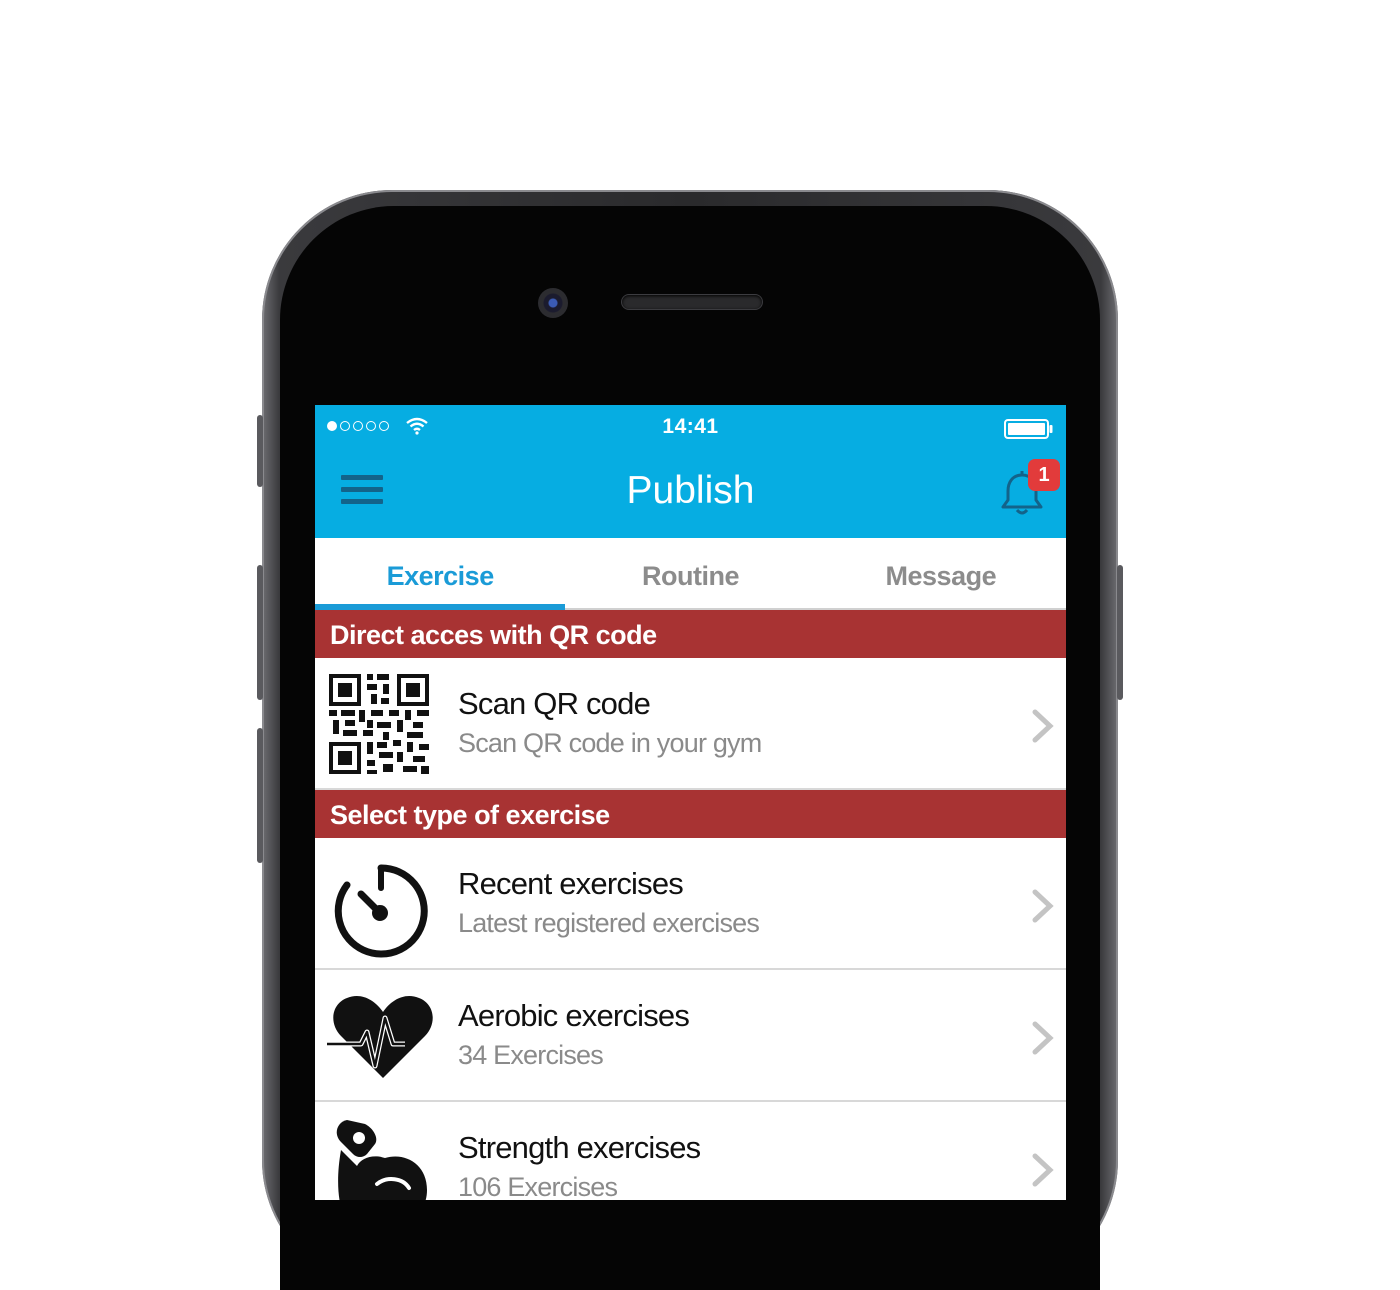  Describe the element at coordinates (574, 1015) in the screenshot. I see `row-title: Aerobic exercises` at that location.